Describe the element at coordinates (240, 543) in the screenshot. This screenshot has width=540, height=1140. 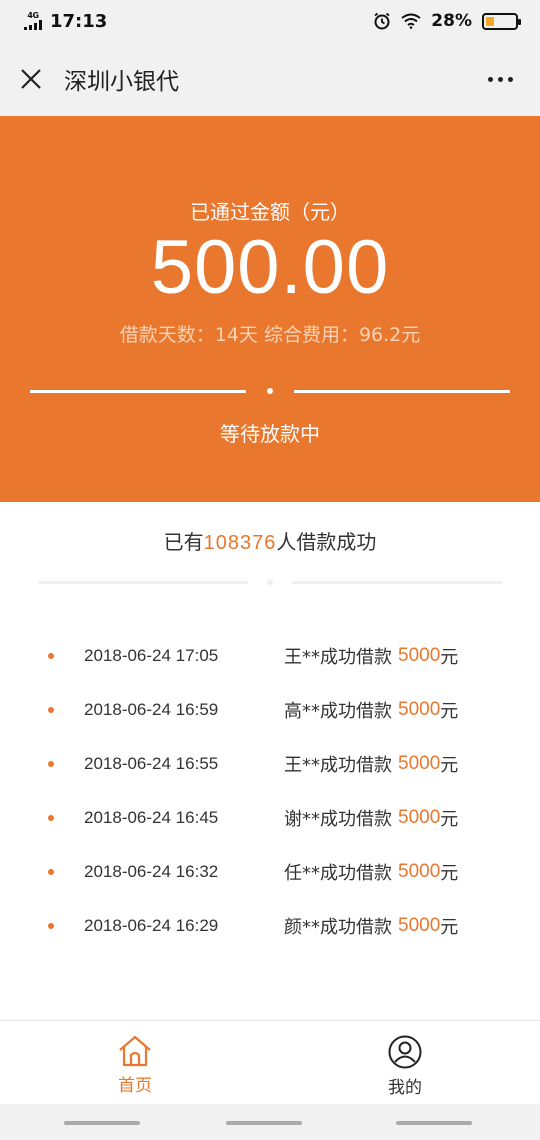
I see `stats-count: 108376` at that location.